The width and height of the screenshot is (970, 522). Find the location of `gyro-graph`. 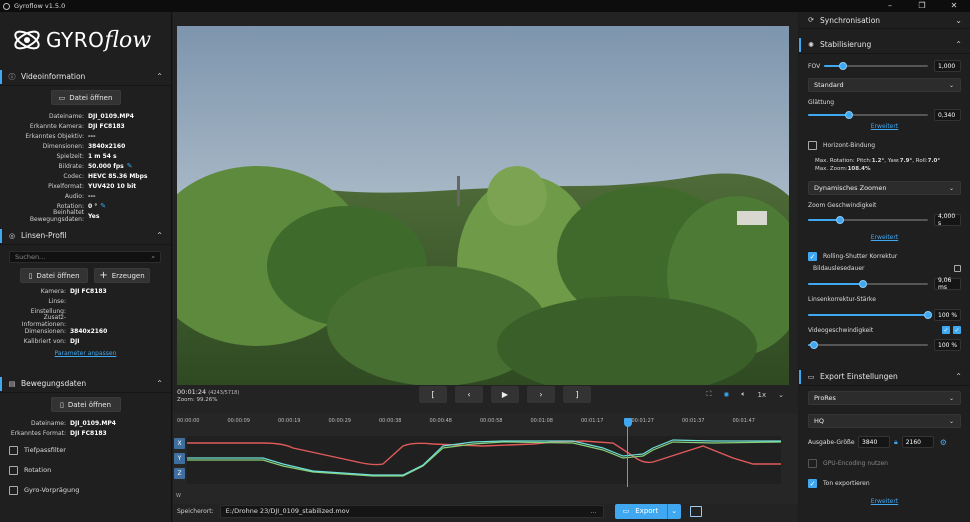

gyro-graph is located at coordinates (485, 460).